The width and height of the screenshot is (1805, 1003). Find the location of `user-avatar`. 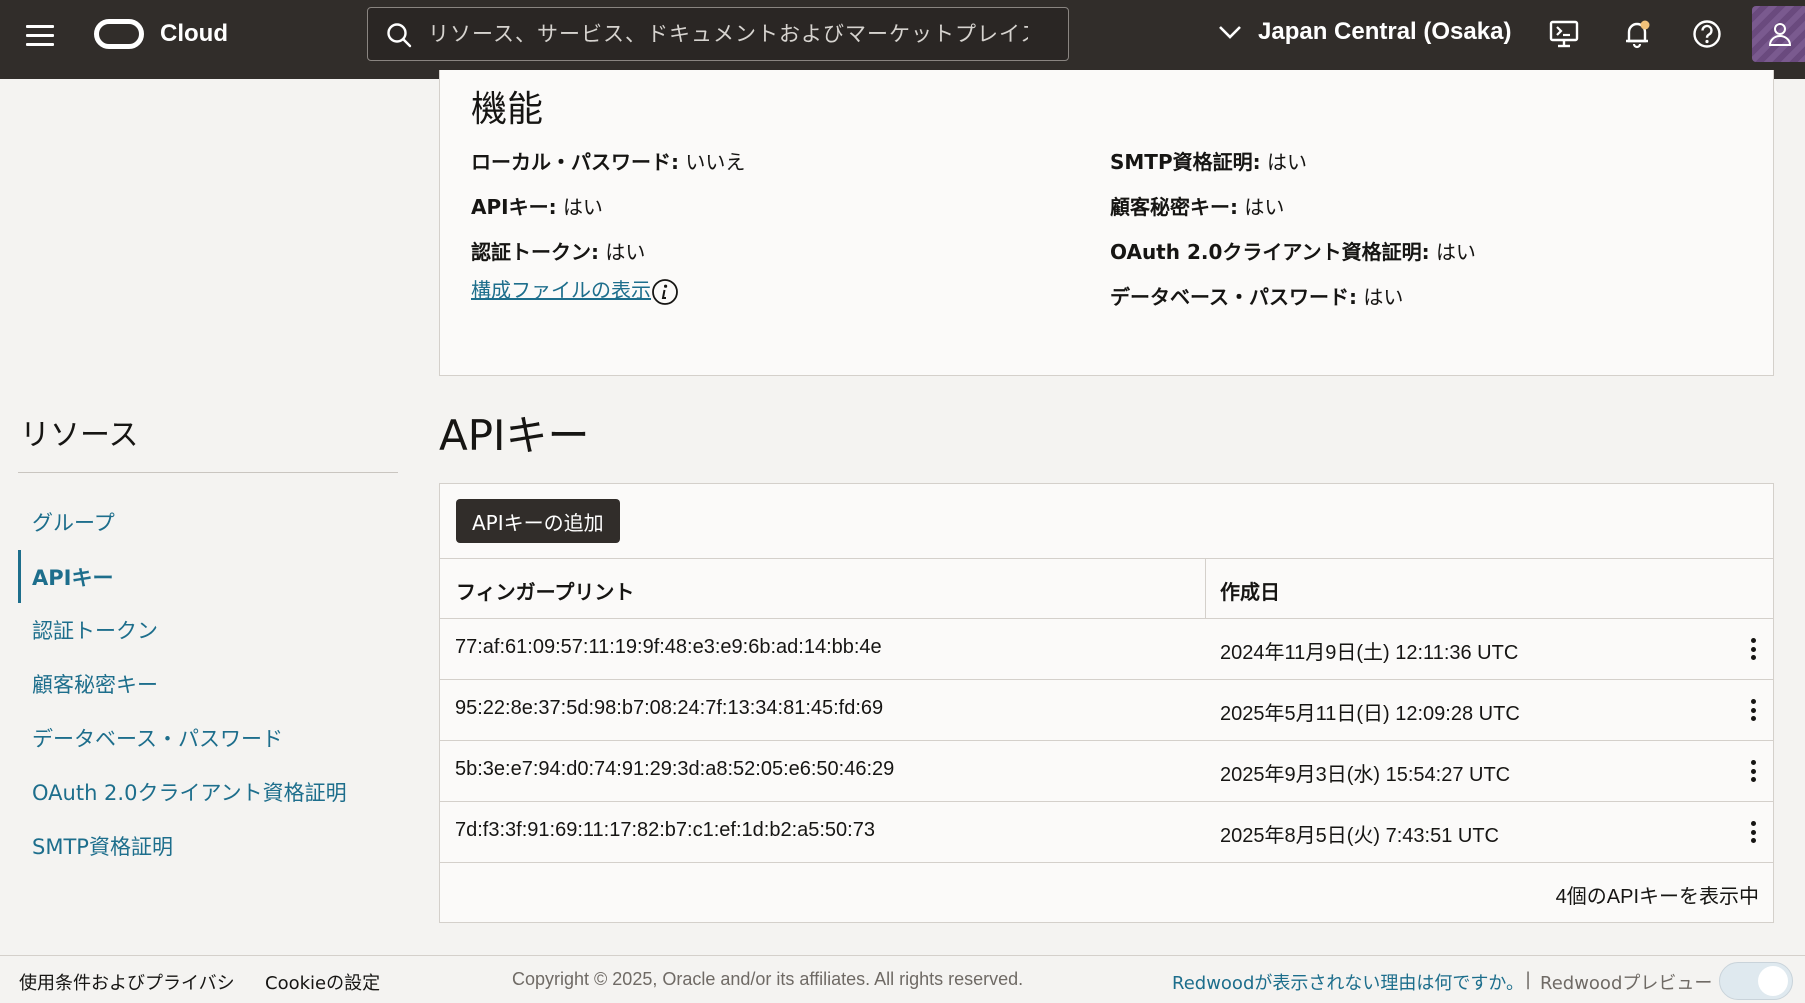

user-avatar is located at coordinates (1778, 34).